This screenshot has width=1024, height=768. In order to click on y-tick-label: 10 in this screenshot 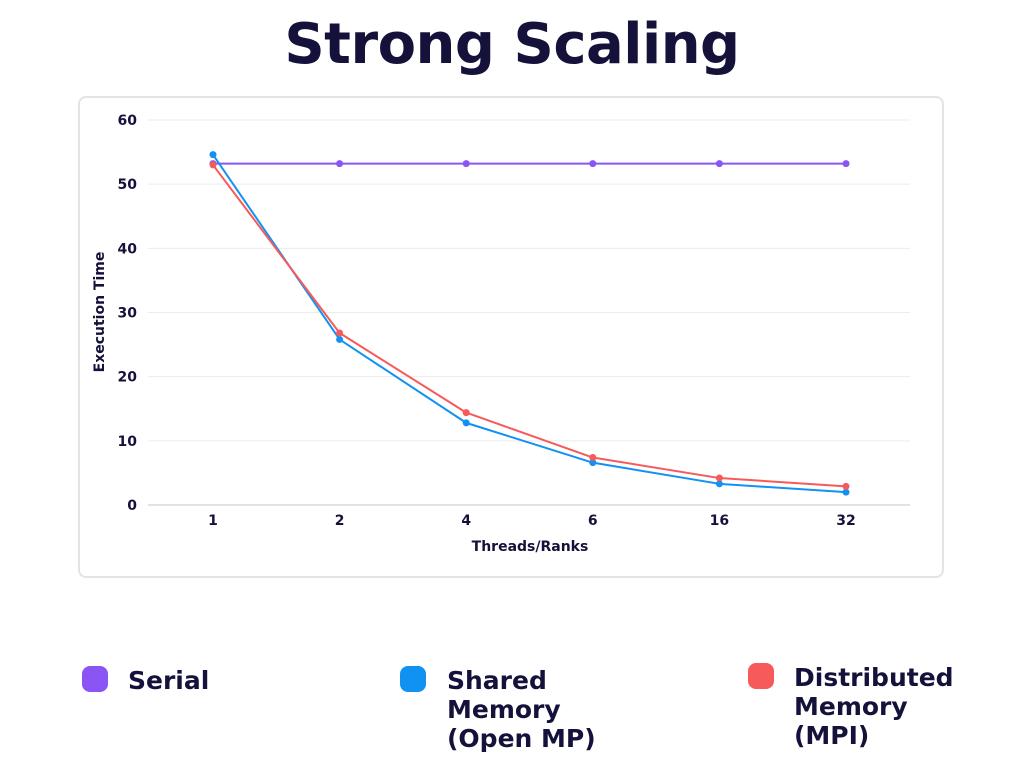, I will do `click(128, 442)`.